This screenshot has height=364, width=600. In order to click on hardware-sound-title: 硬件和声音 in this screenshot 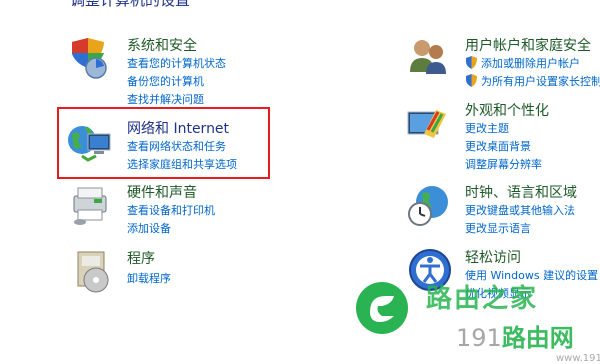, I will do `click(162, 192)`.